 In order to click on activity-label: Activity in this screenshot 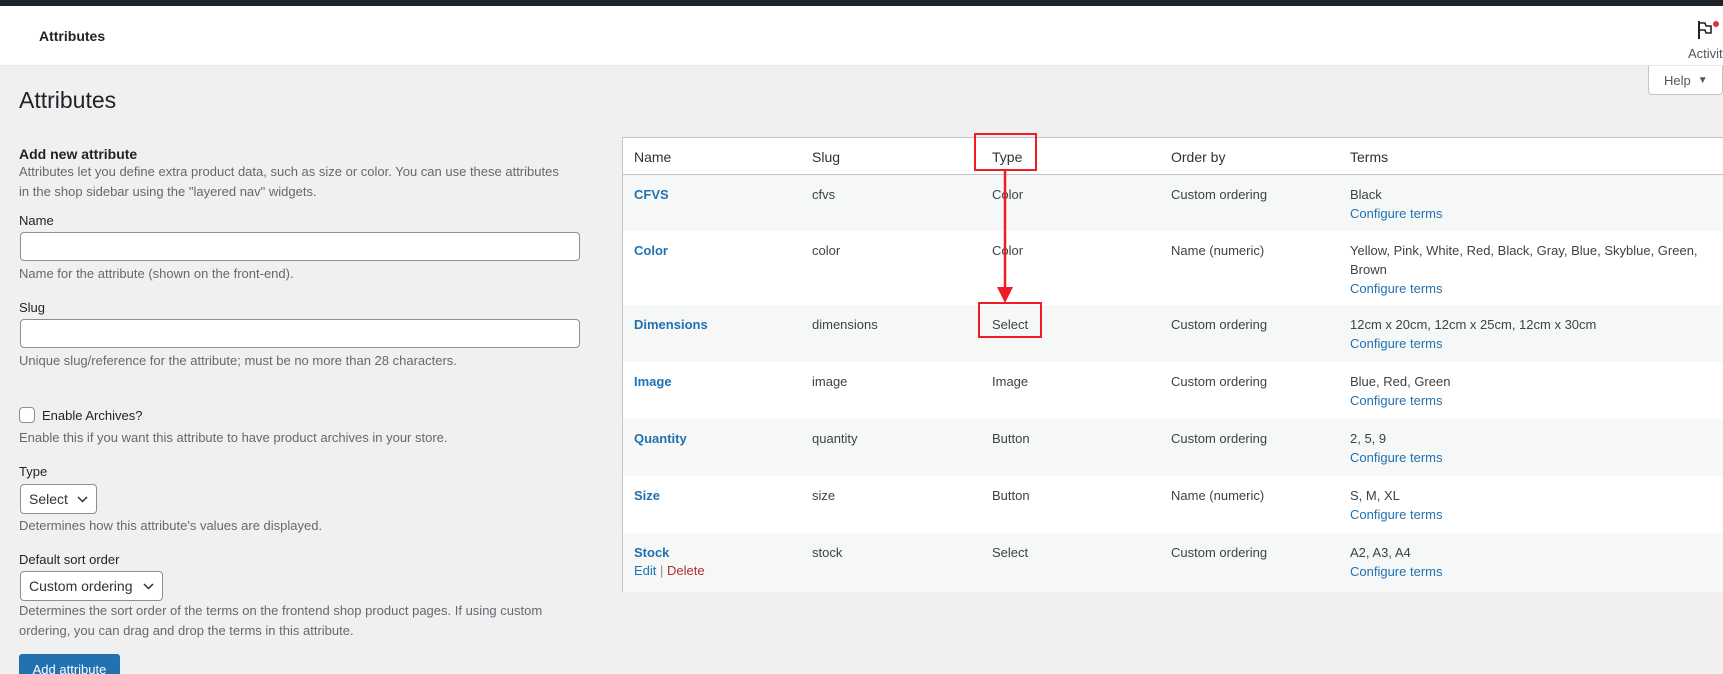, I will do `click(1705, 53)`.